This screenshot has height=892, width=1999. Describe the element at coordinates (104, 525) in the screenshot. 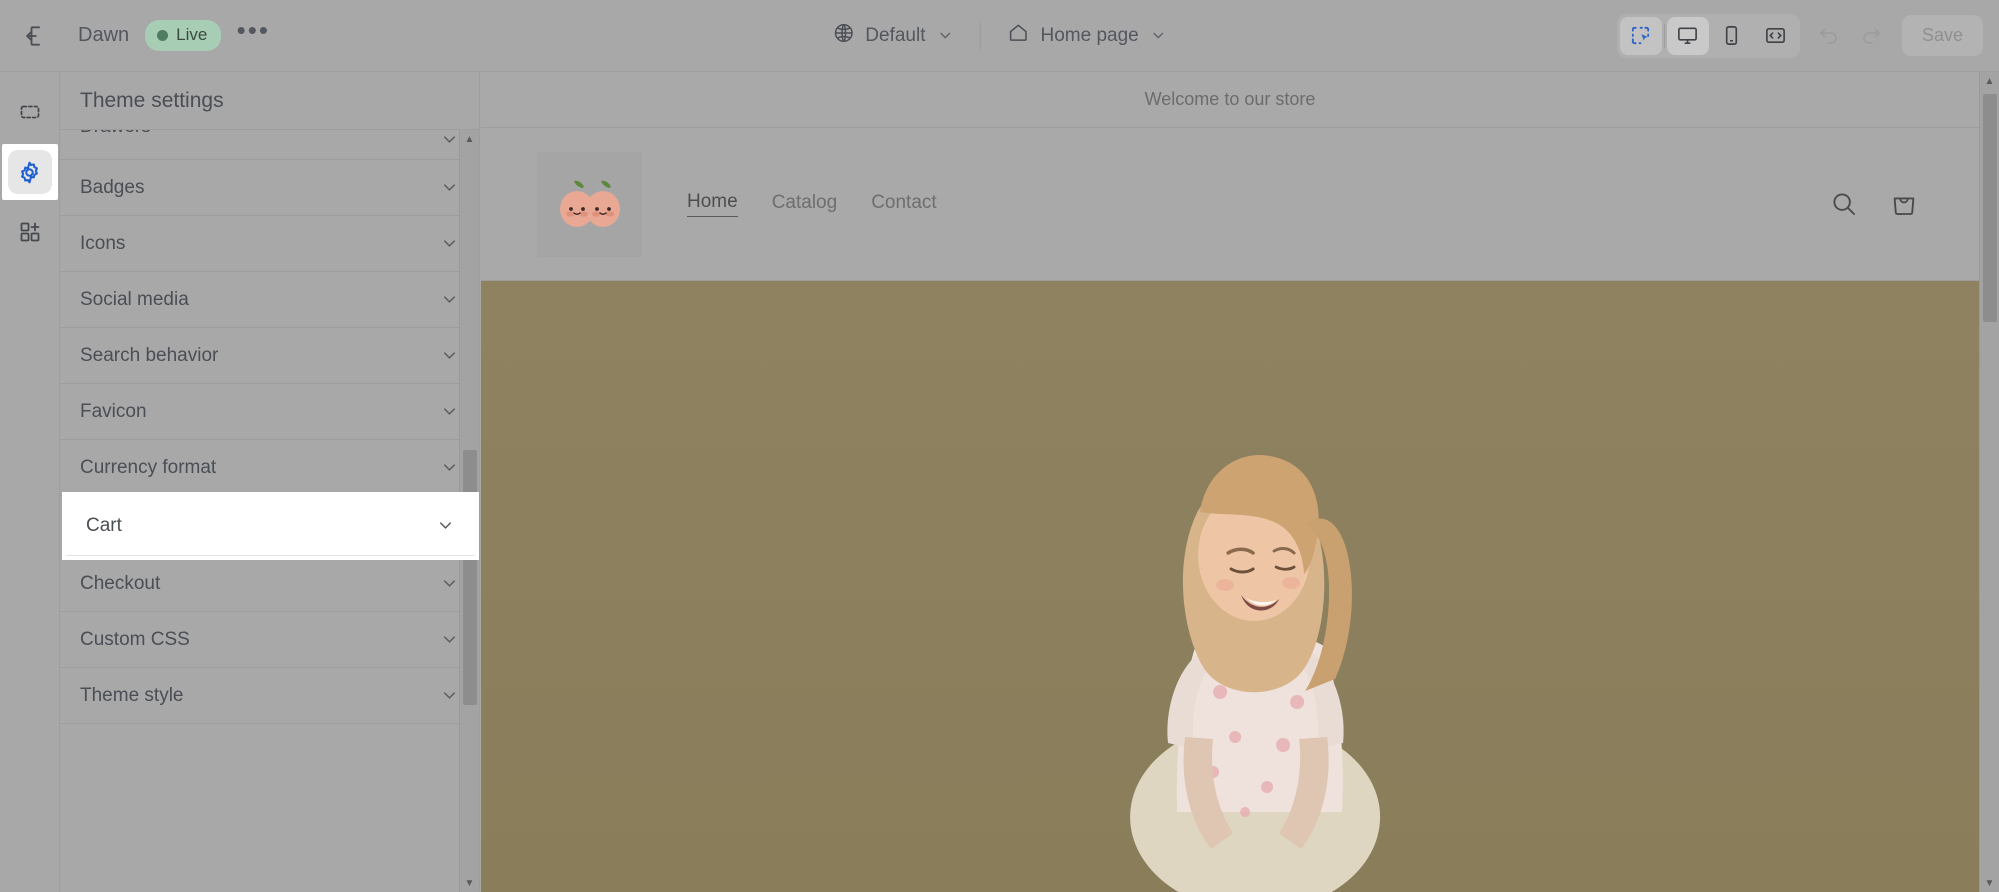

I see `setting-row-label: Cart` at that location.